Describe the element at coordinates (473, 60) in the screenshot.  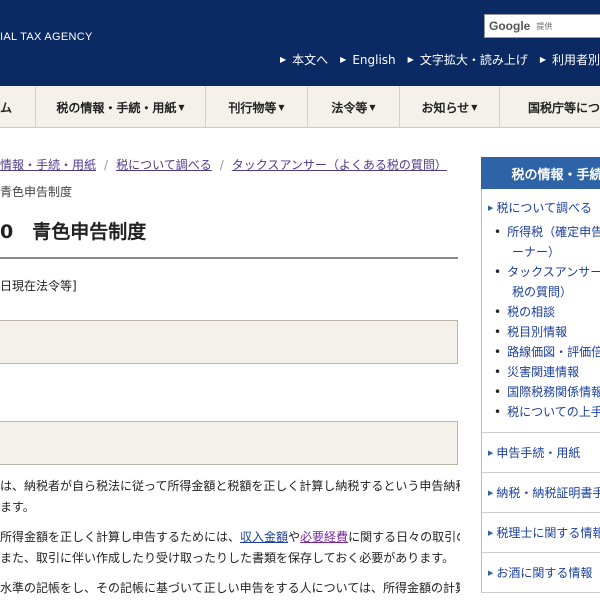
I see `utility-link-label: 文字拡大・読み上げ` at that location.